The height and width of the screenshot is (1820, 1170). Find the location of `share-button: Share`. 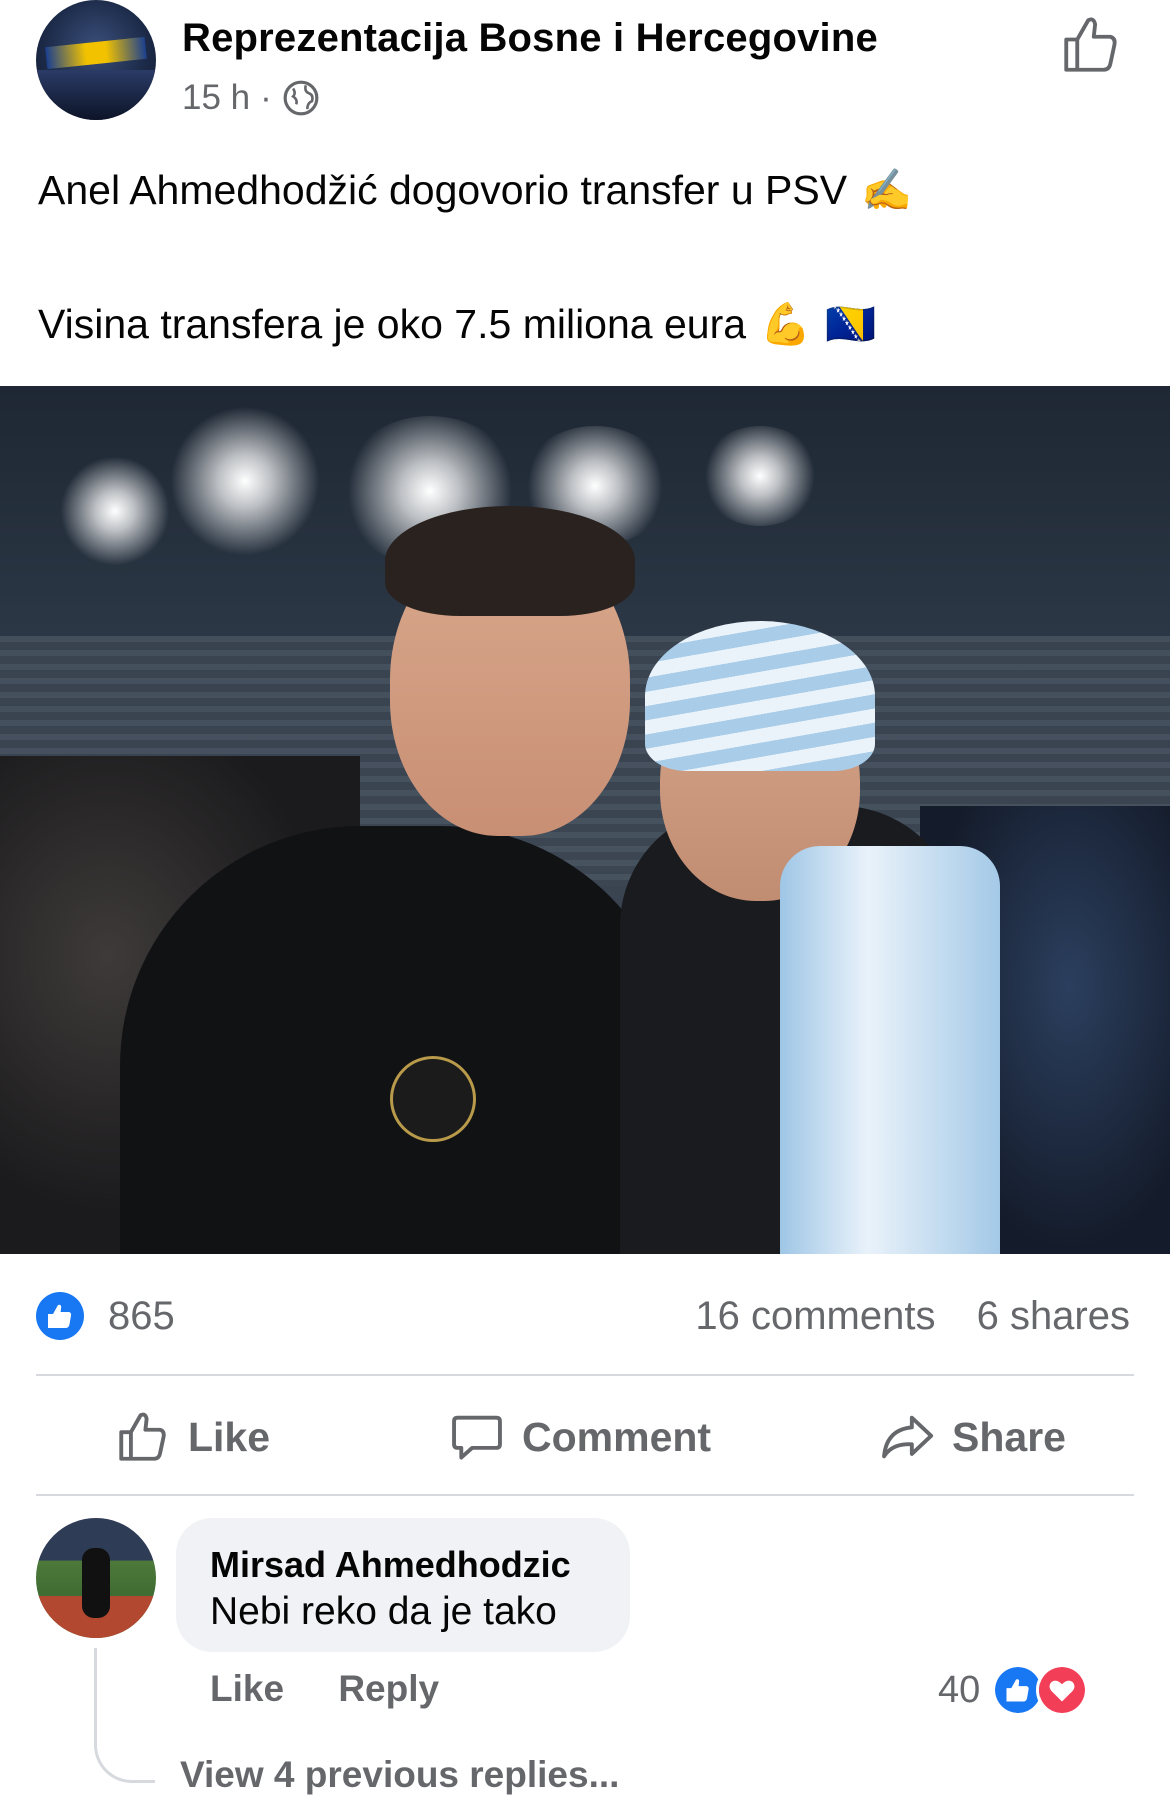

share-button: Share is located at coordinates (972, 1437).